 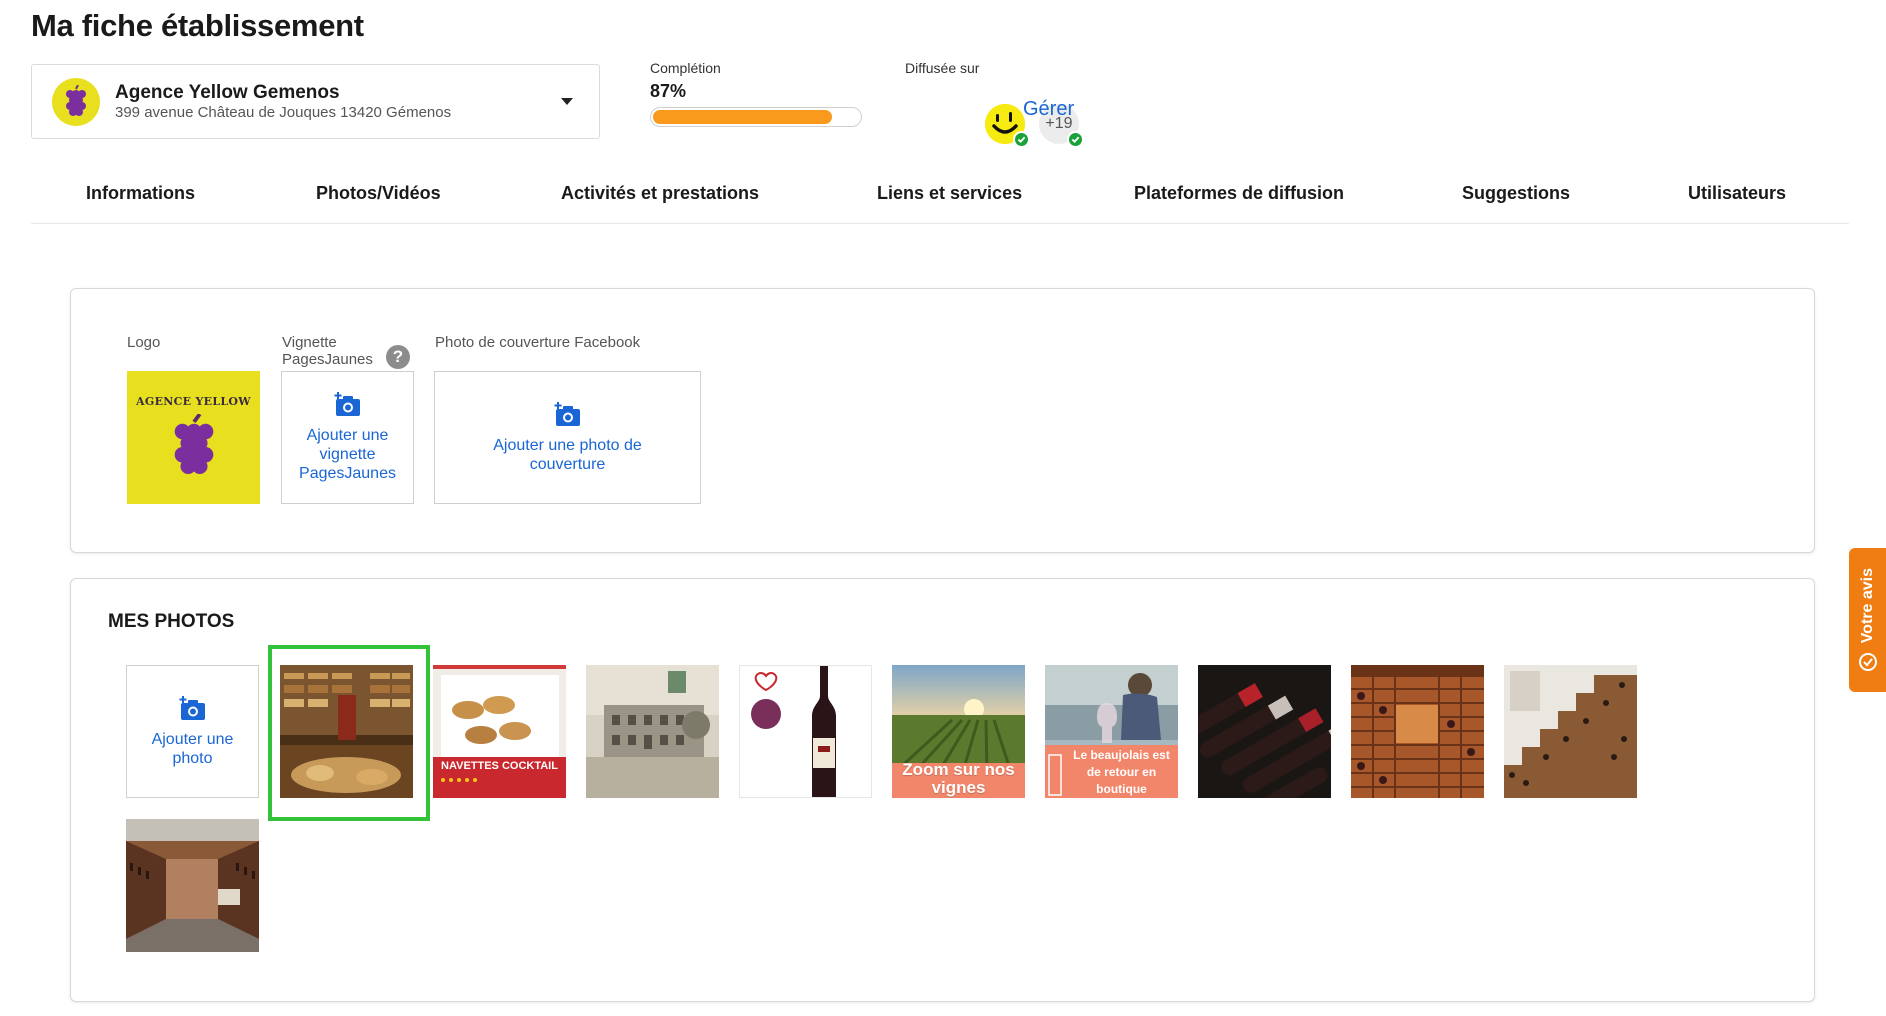 I want to click on photo-wine-bottle, so click(x=805, y=731).